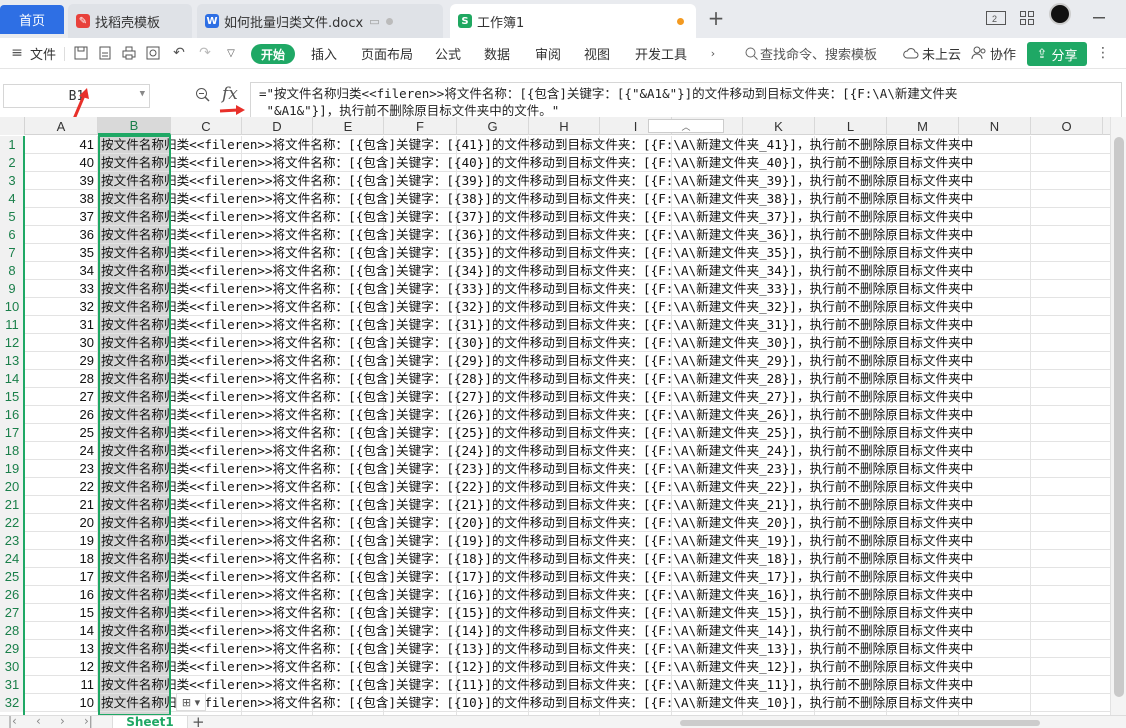 This screenshot has width=1126, height=728. What do you see at coordinates (61, 559) in the screenshot?
I see `cell-a: 18` at bounding box center [61, 559].